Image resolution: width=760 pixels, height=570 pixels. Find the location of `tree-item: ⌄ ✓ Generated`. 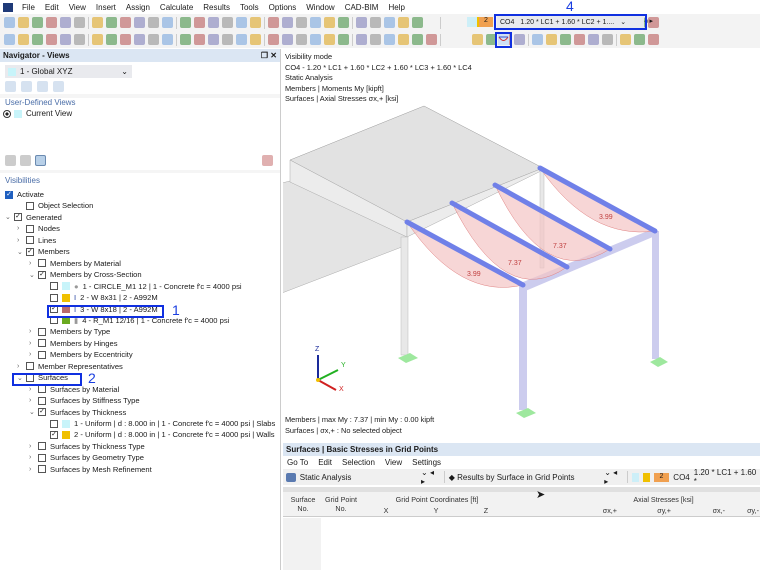

tree-item: ⌄ ✓ Generated is located at coordinates (33, 217).